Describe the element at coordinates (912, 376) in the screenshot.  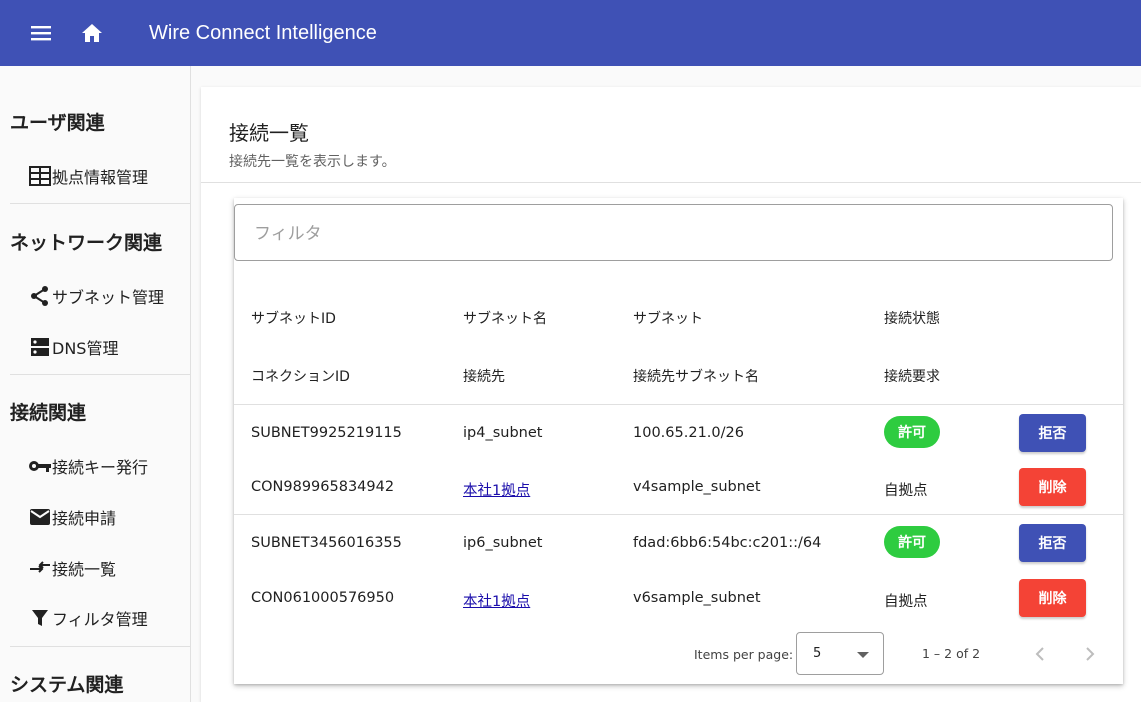
I see `header-connection-request: 接続要求` at that location.